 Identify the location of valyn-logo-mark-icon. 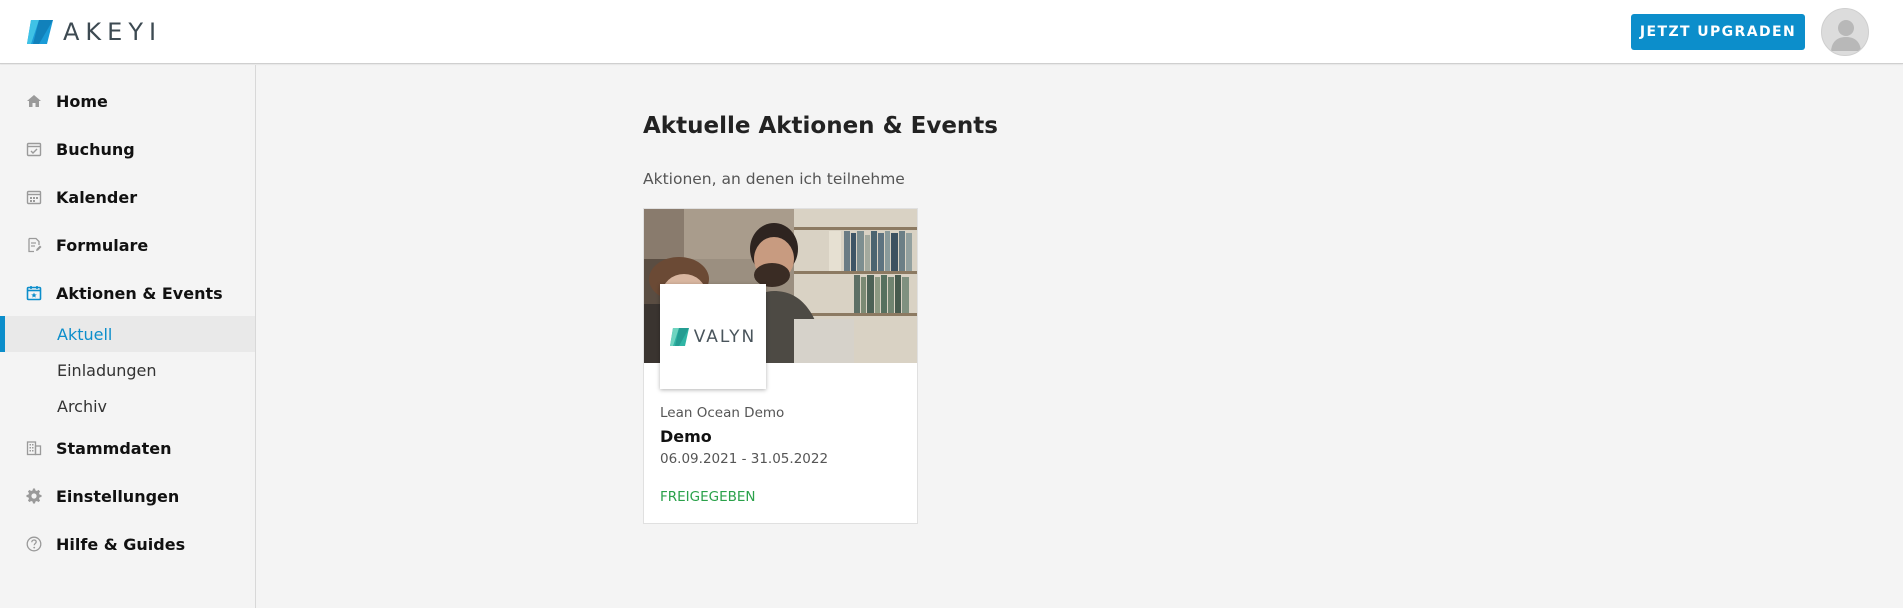
(679, 336).